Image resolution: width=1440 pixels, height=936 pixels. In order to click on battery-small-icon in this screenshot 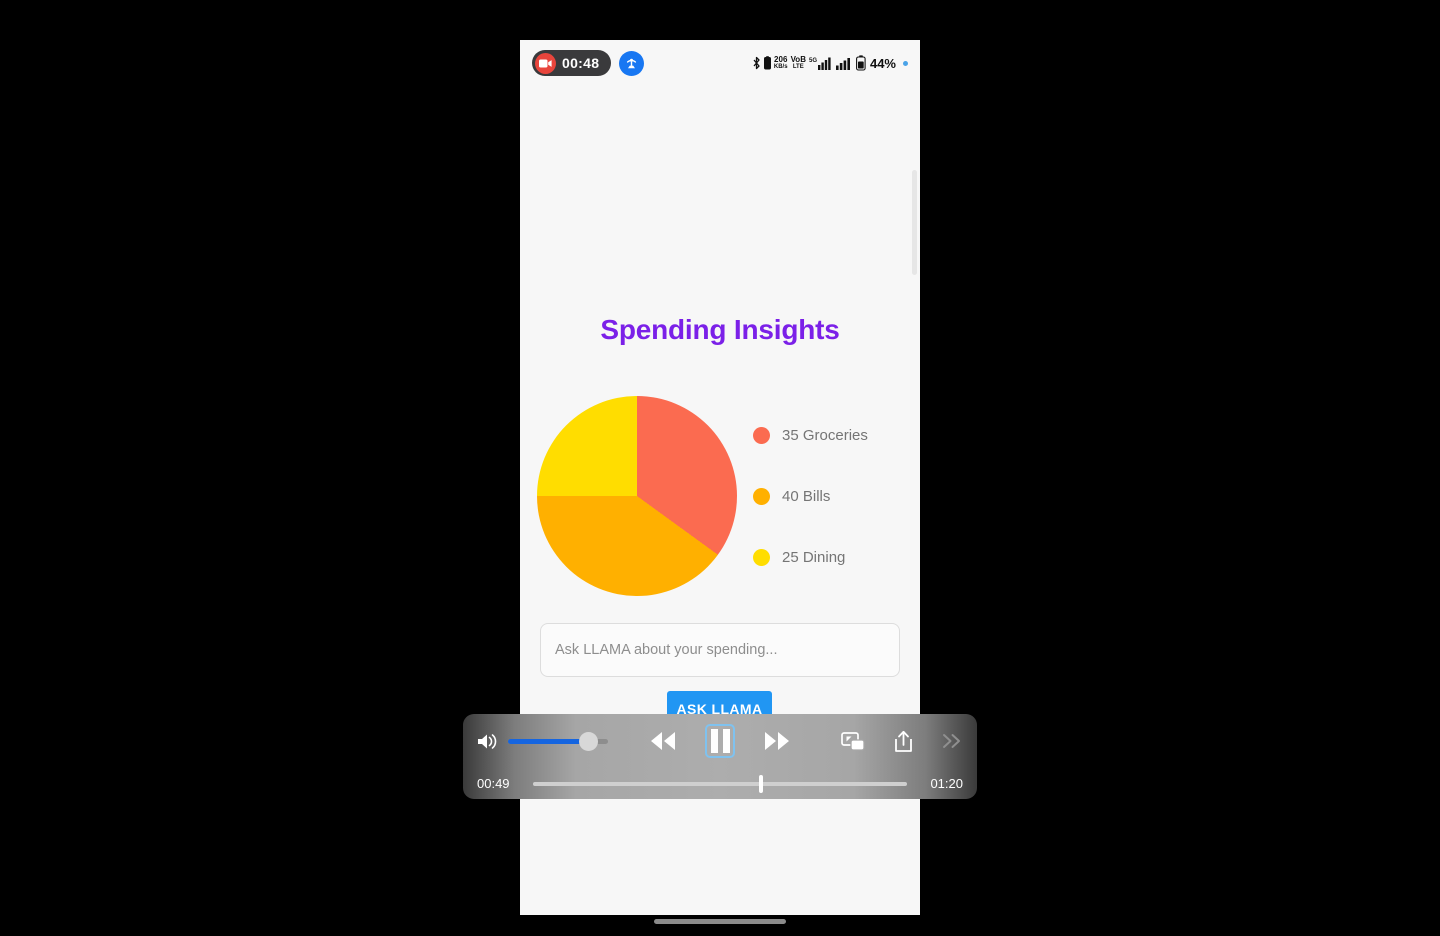, I will do `click(767, 63)`.